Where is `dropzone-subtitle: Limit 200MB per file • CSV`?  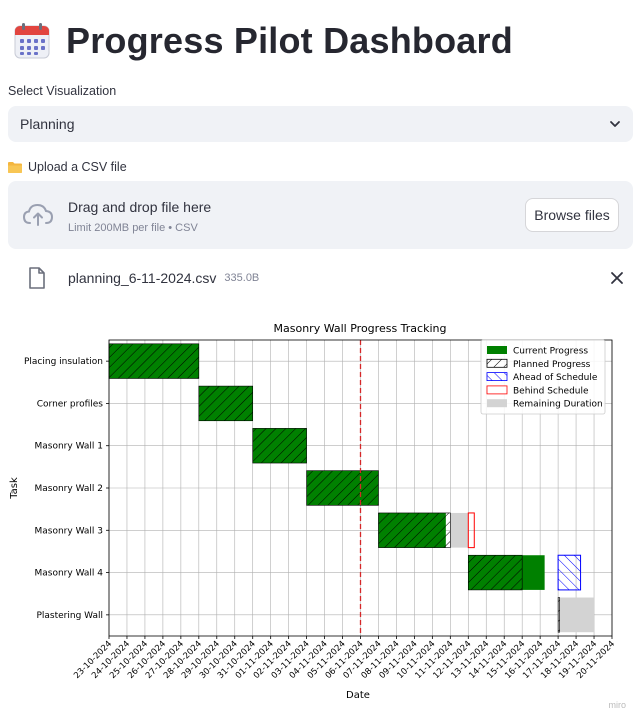
dropzone-subtitle: Limit 200MB per file • CSV is located at coordinates (133, 228).